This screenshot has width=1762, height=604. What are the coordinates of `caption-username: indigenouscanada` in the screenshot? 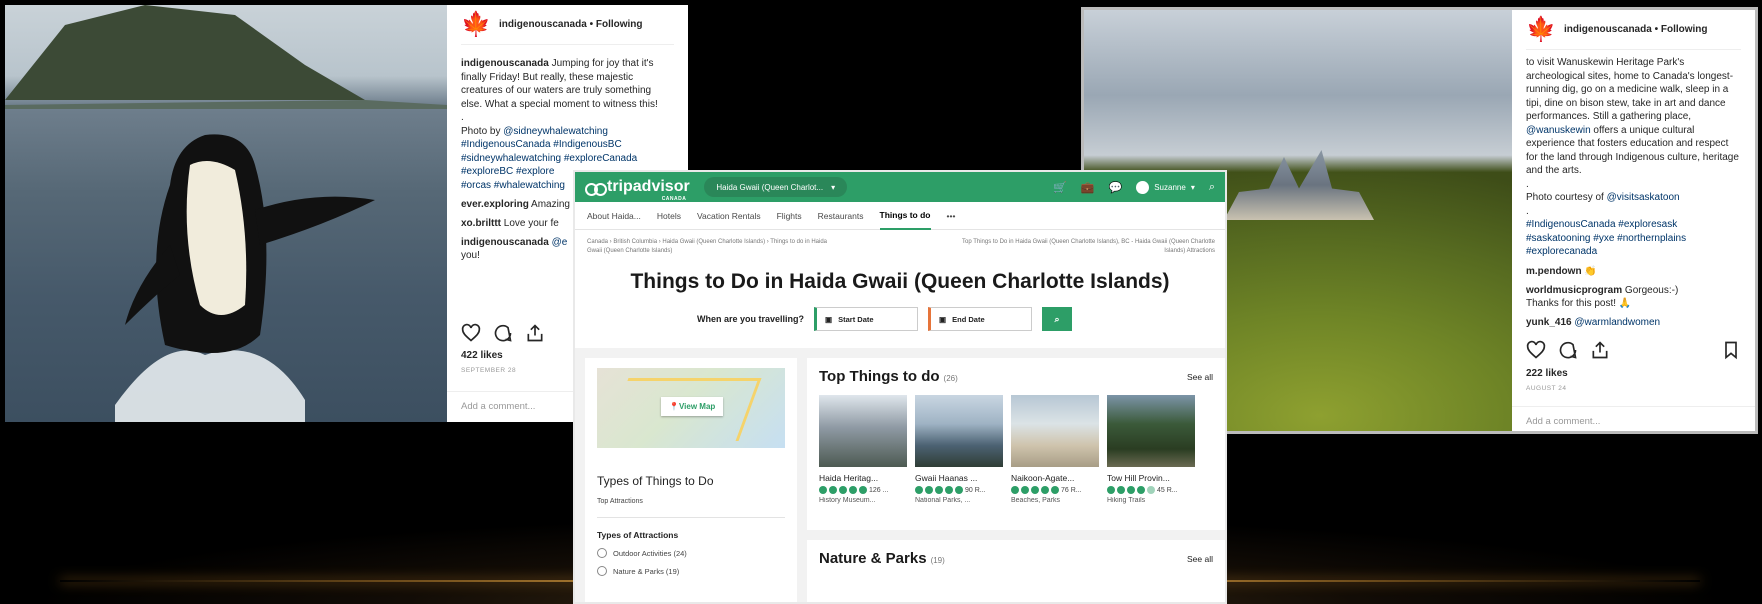 It's located at (505, 63).